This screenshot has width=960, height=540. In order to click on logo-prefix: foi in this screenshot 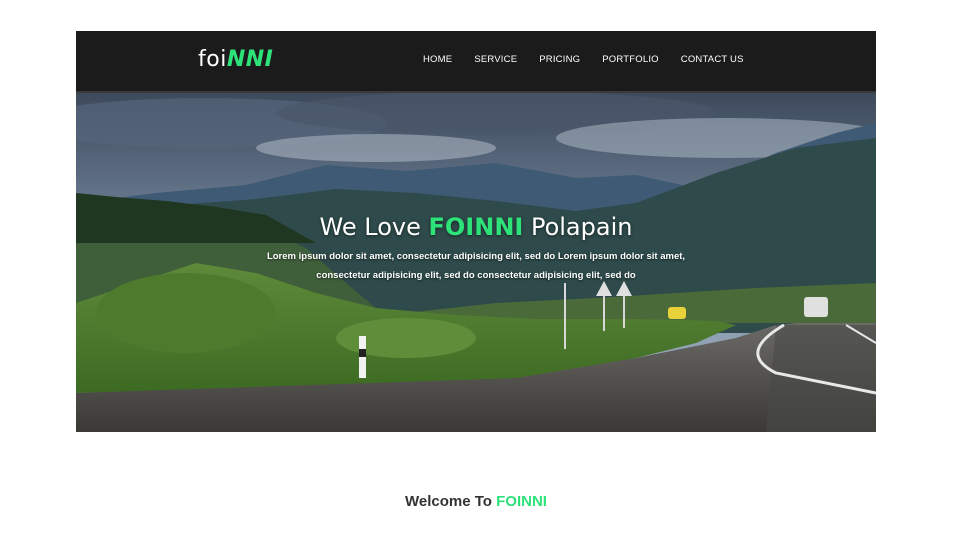, I will do `click(212, 59)`.